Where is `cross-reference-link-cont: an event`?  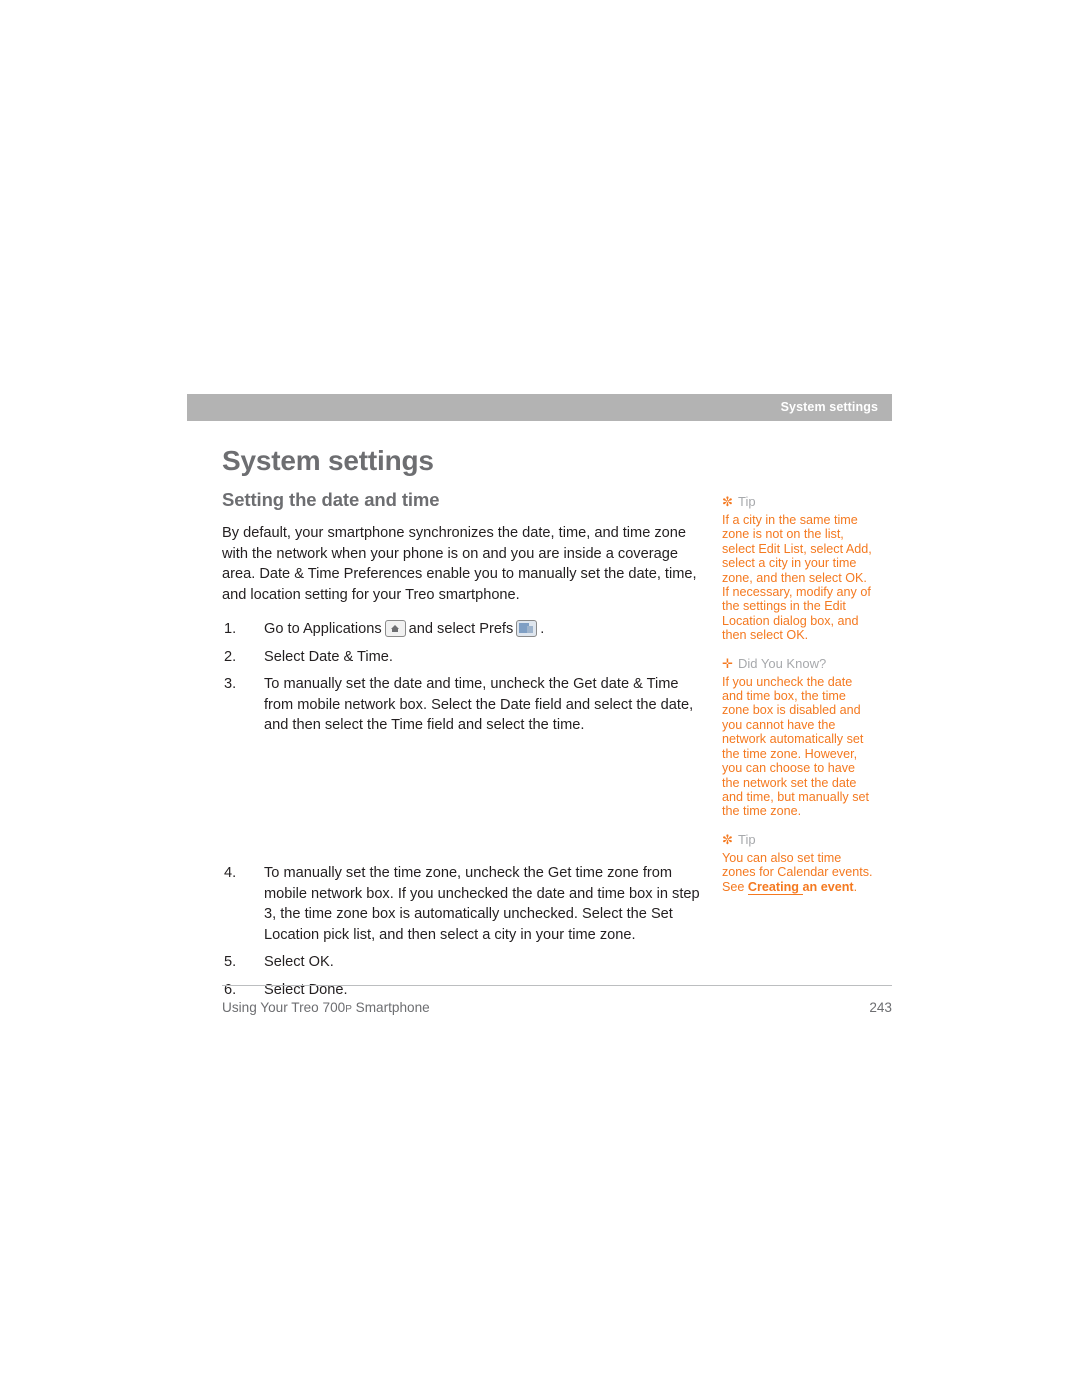
cross-reference-link-cont: an event is located at coordinates (828, 887).